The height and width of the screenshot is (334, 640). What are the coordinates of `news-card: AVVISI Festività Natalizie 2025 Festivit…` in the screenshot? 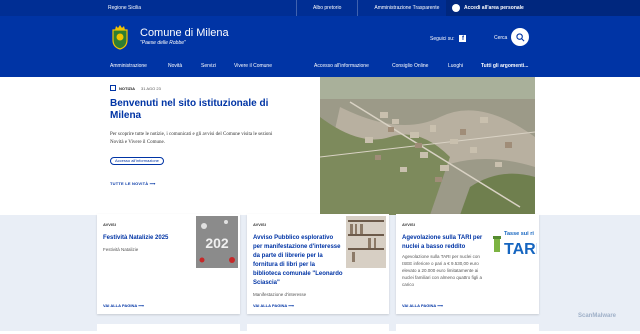 It's located at (168, 264).